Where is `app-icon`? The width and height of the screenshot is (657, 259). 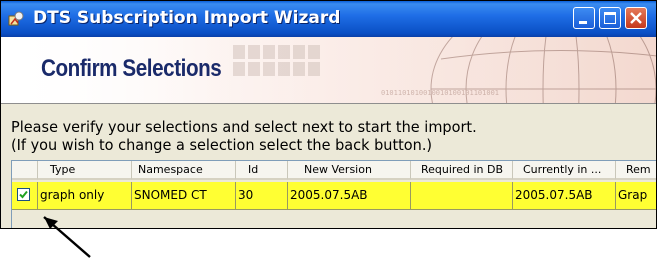 app-icon is located at coordinates (16, 18).